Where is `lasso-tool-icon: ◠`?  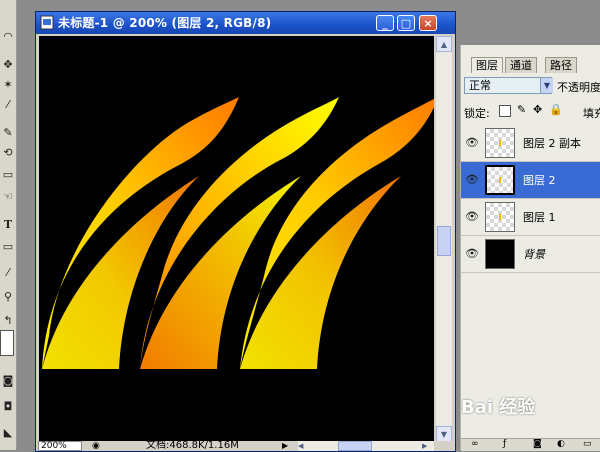
lasso-tool-icon: ◠ is located at coordinates (8, 36).